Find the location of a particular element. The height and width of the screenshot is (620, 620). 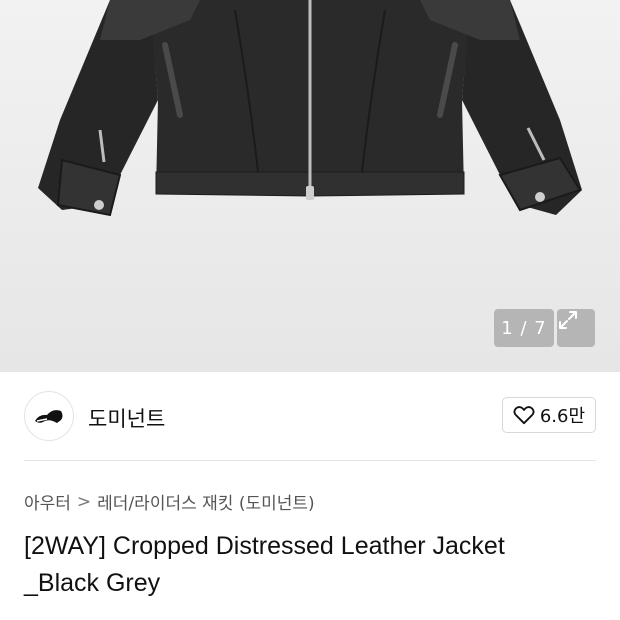

expand-arrows-icon is located at coordinates (568, 320).